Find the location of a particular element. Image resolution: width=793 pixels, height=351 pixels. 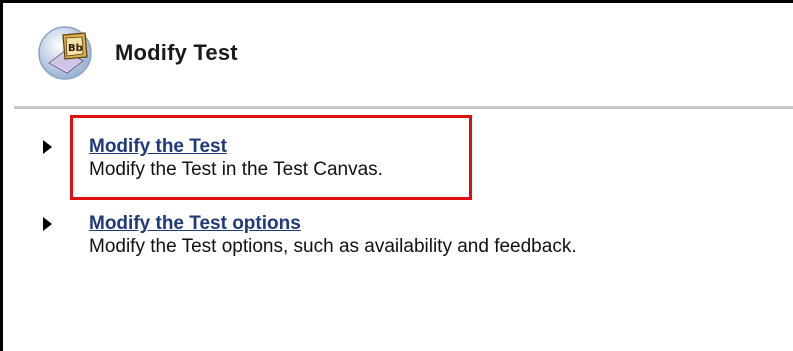

modify-test-description: Modify the Test in the Test Canvas. is located at coordinates (236, 169).